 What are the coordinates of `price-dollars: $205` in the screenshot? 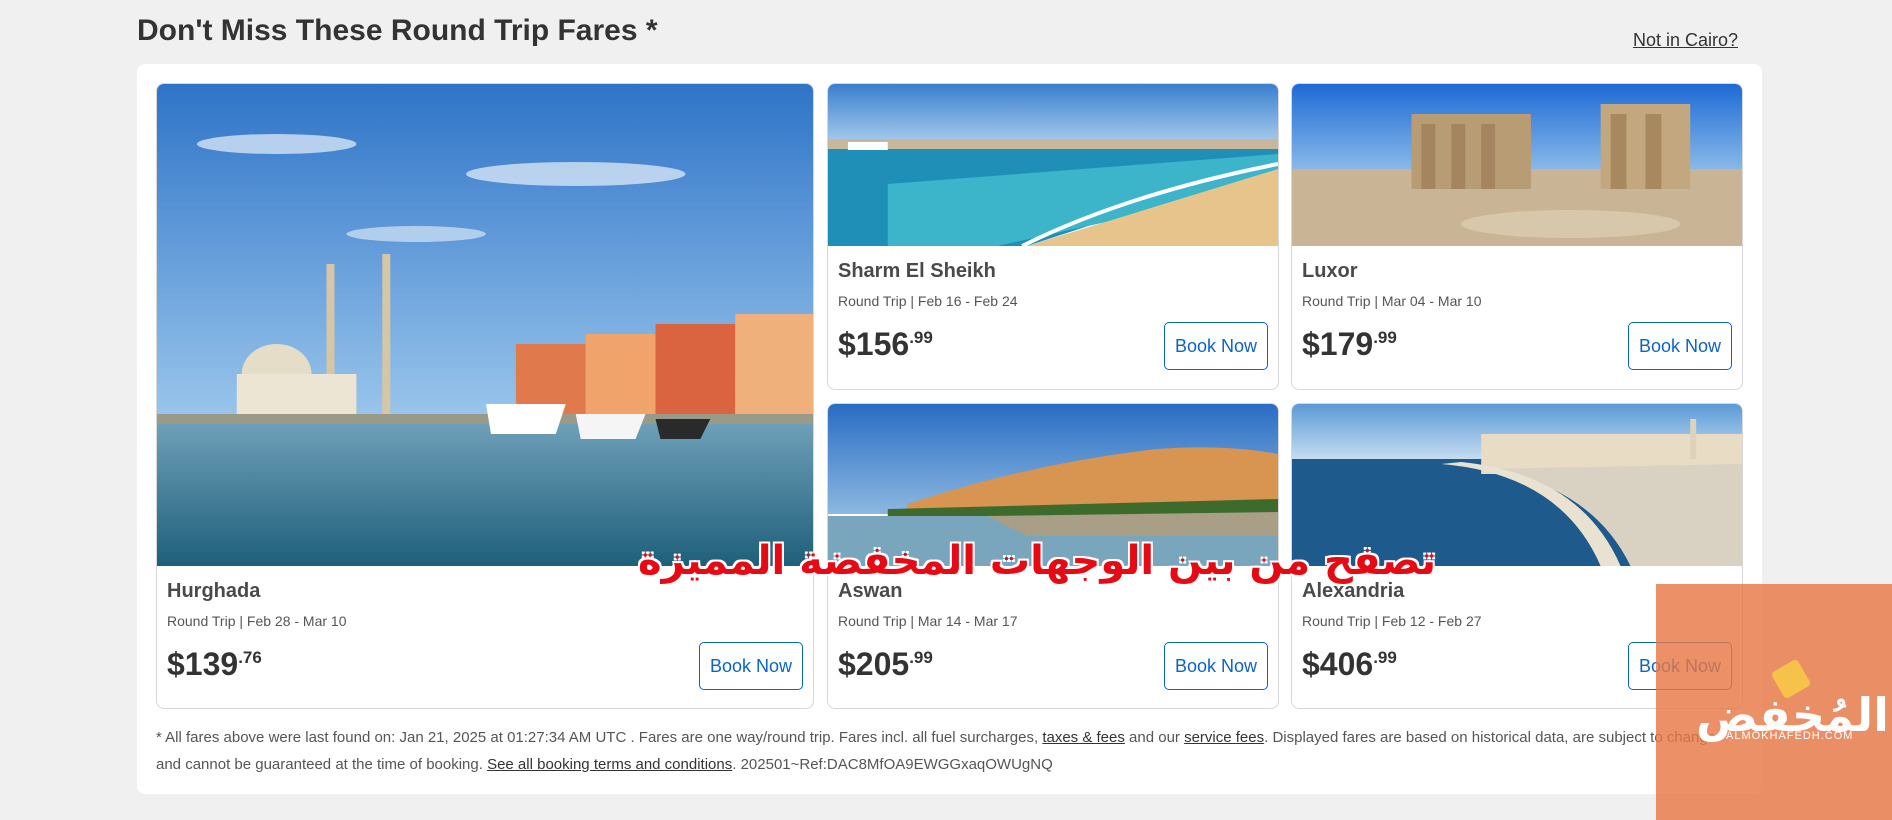 It's located at (874, 664).